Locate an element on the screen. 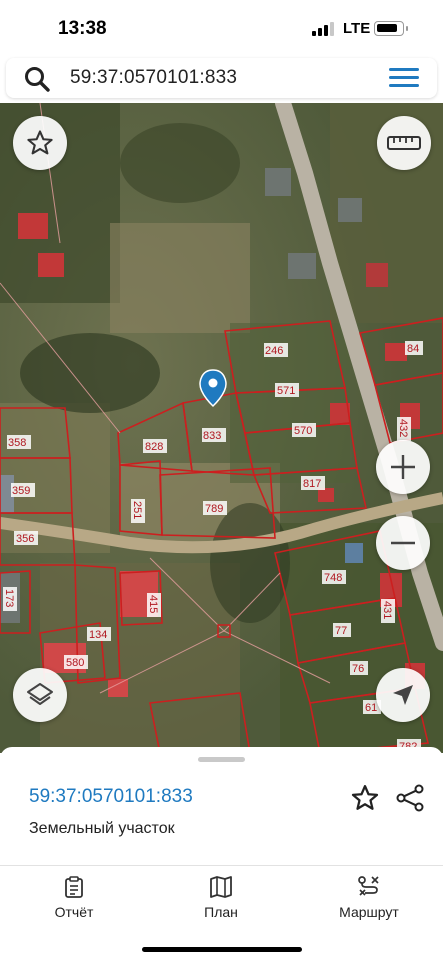  zoom-in-button is located at coordinates (403, 467).